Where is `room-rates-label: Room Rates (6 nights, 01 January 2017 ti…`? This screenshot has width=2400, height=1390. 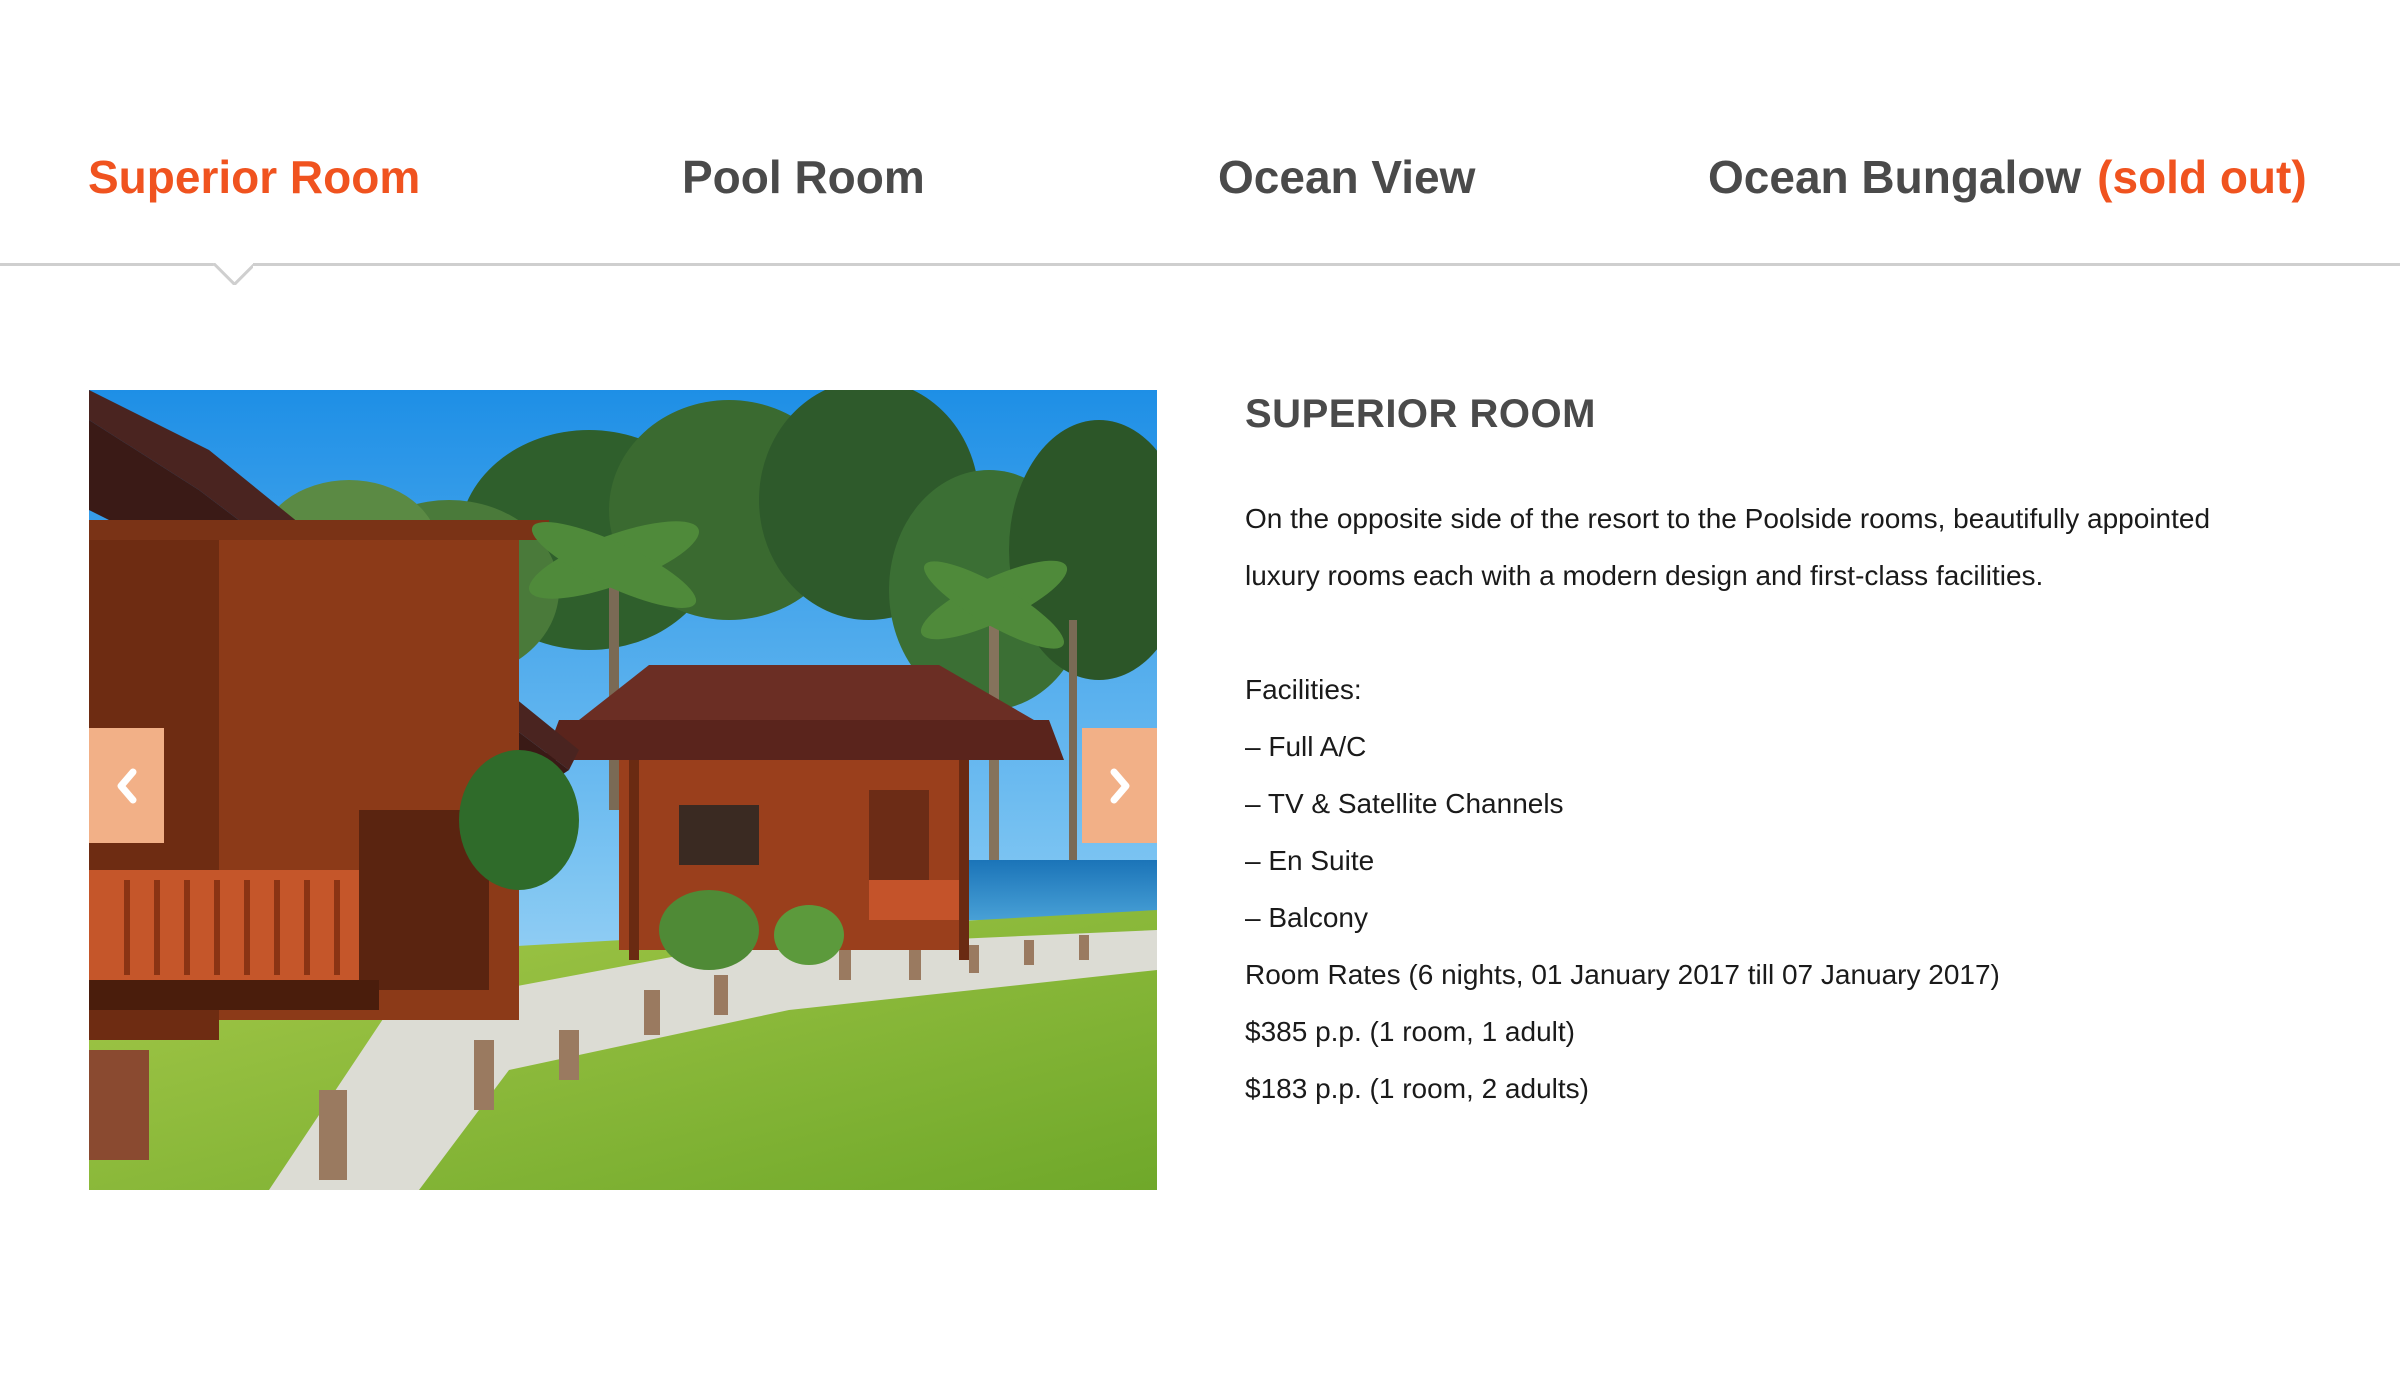
room-rates-label: Room Rates (6 nights, 01 January 2017 ti… is located at coordinates (1622, 974).